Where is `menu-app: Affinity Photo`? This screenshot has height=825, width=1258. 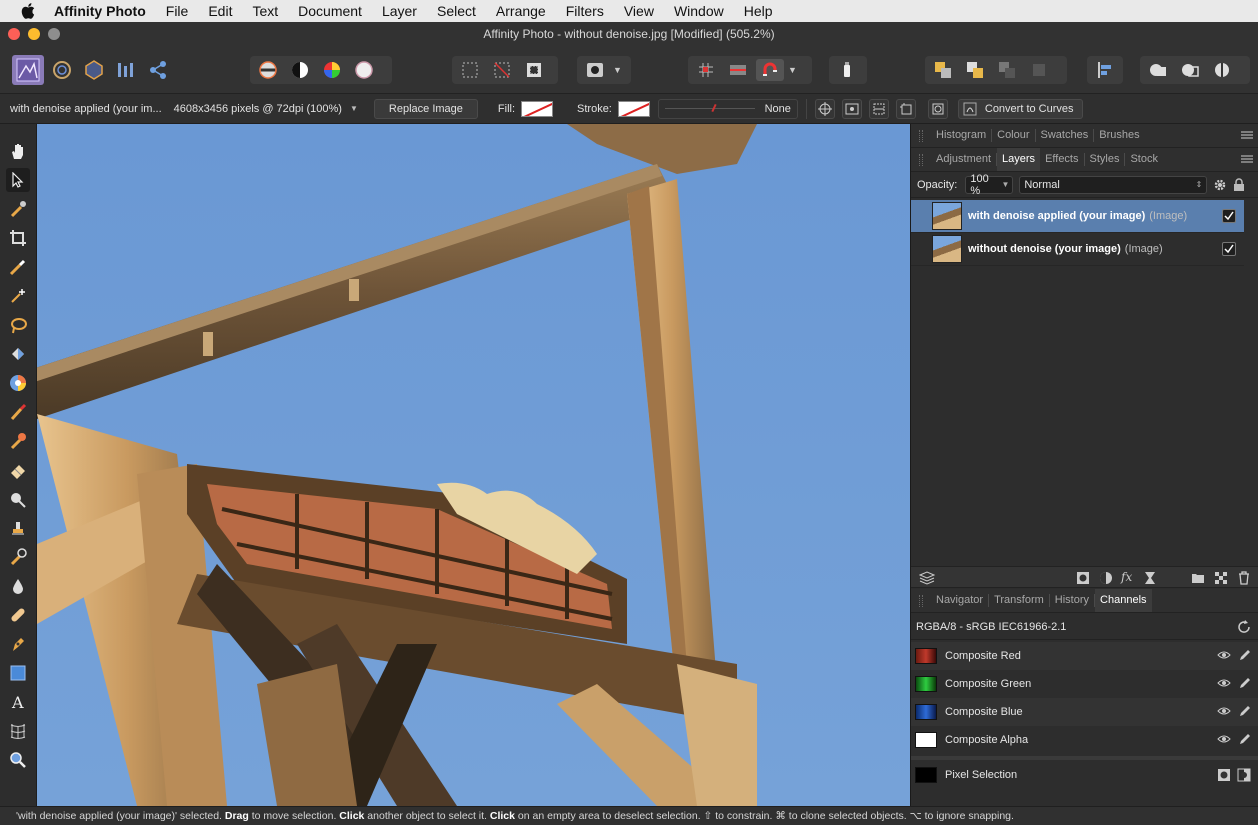 menu-app: Affinity Photo is located at coordinates (100, 11).